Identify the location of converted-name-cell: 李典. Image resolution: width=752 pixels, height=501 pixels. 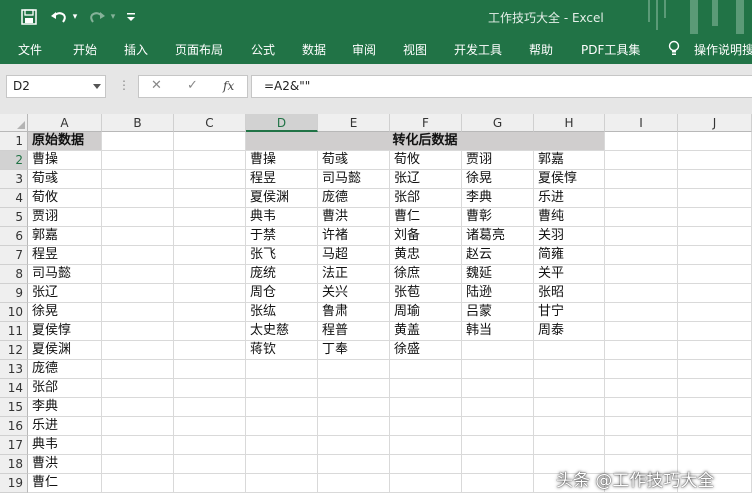
(498, 198).